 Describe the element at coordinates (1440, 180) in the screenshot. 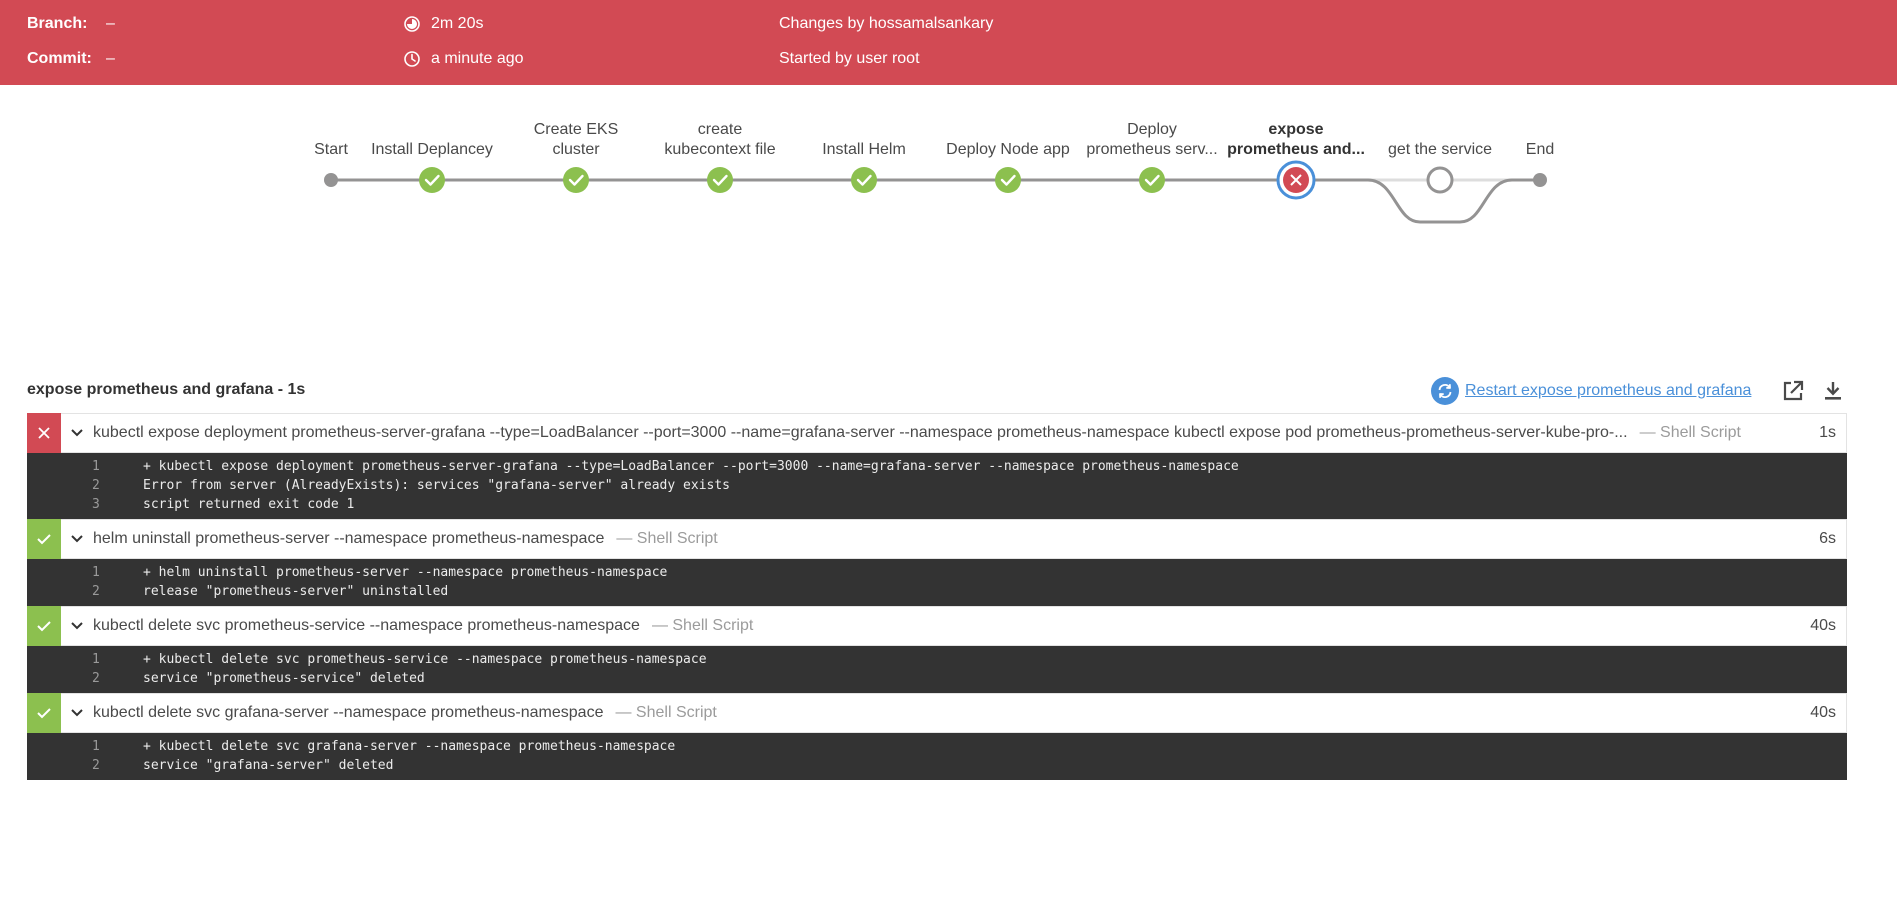

I see `stage-not-run-node` at that location.